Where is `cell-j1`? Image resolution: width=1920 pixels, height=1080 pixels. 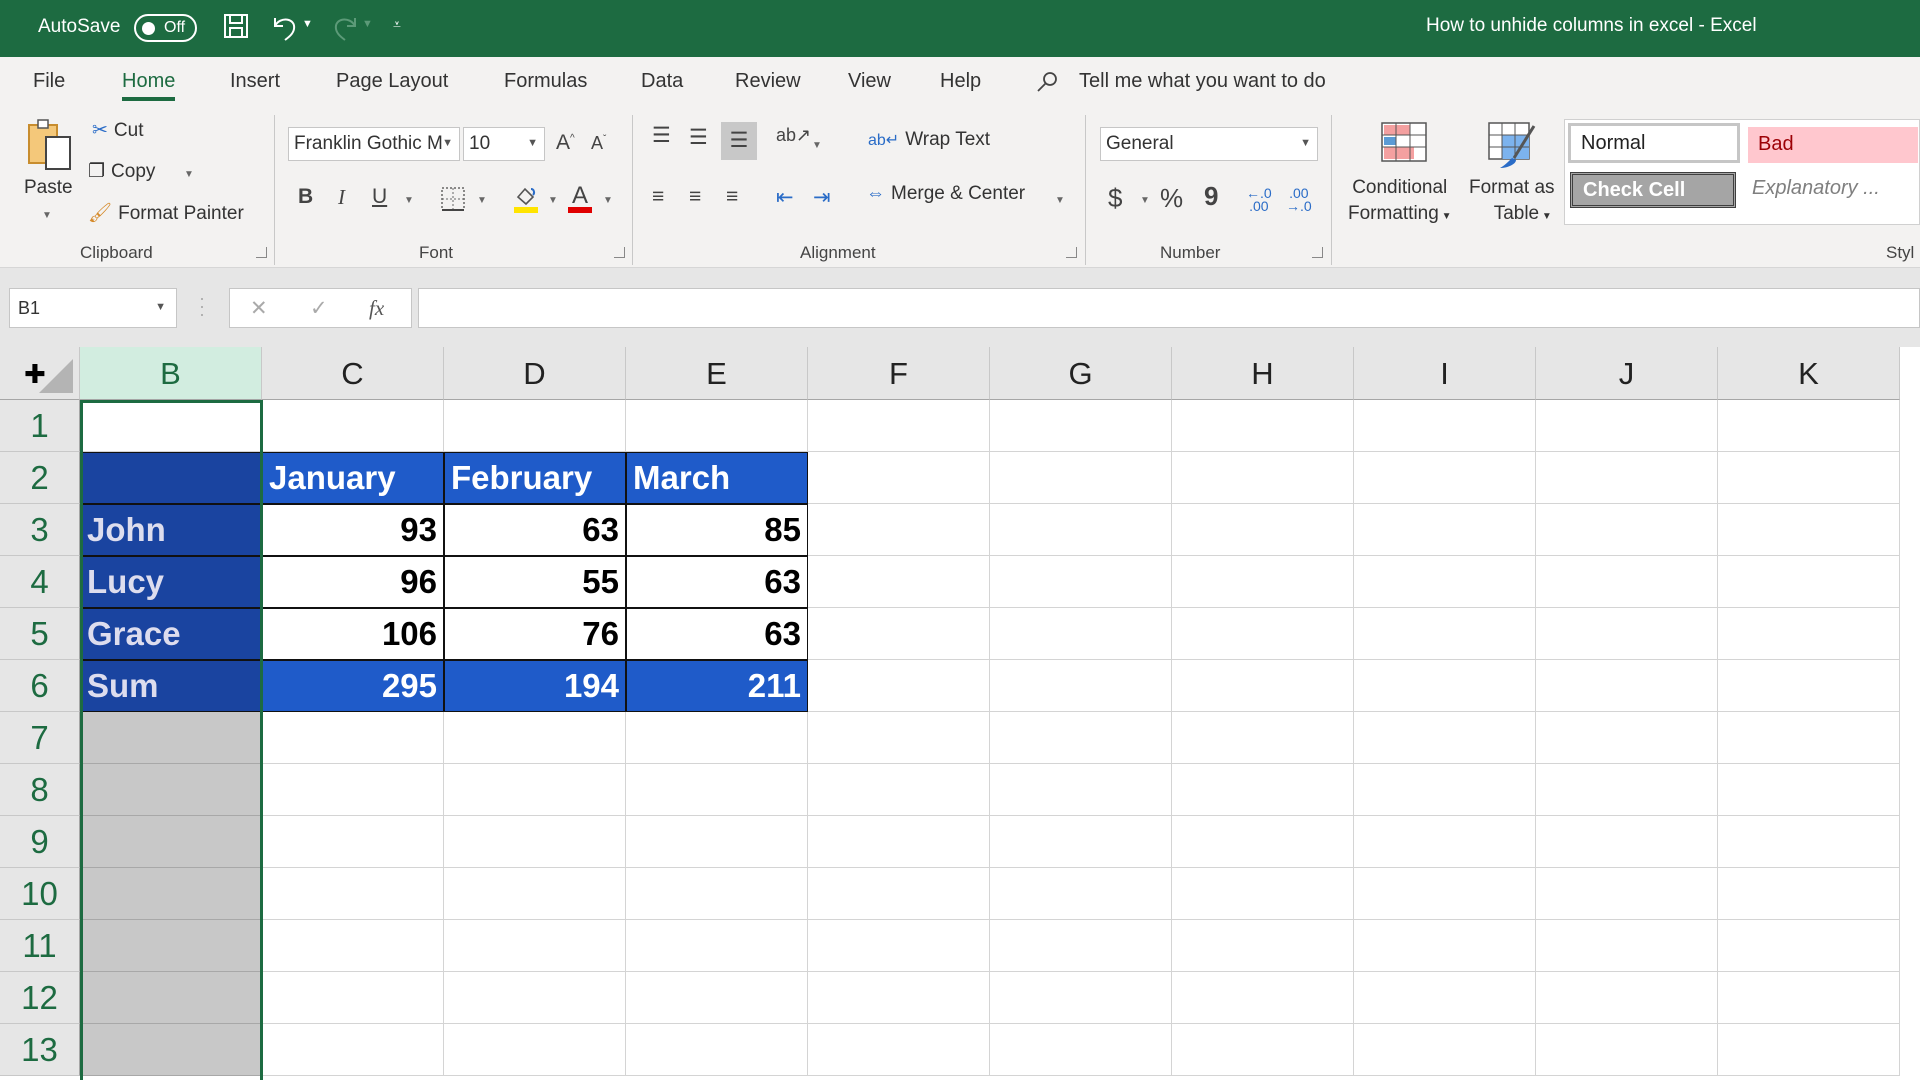 cell-j1 is located at coordinates (1627, 426).